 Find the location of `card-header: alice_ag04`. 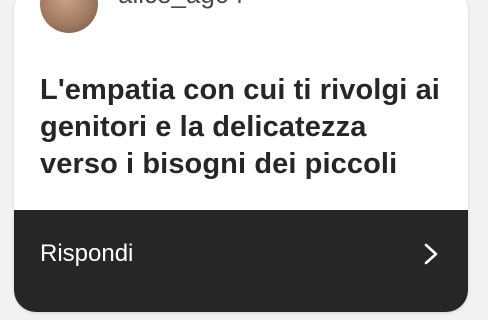

card-header: alice_ag04 is located at coordinates (142, 16).